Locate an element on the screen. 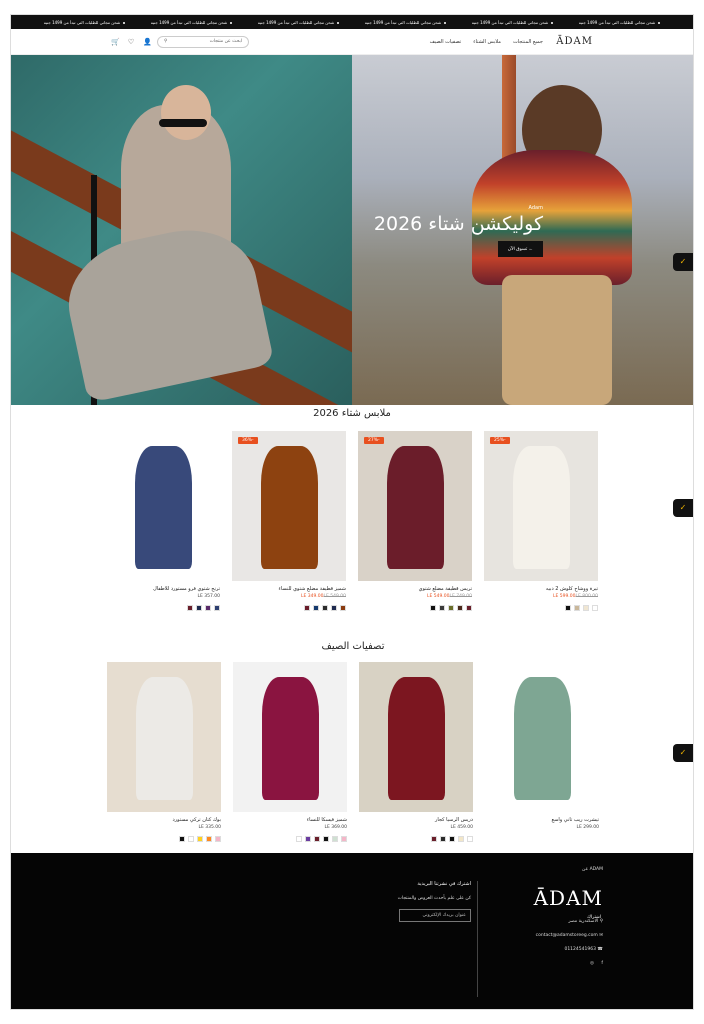 The width and height of the screenshot is (704, 1024). nav-winter: ملابس الشتاء is located at coordinates (487, 42).